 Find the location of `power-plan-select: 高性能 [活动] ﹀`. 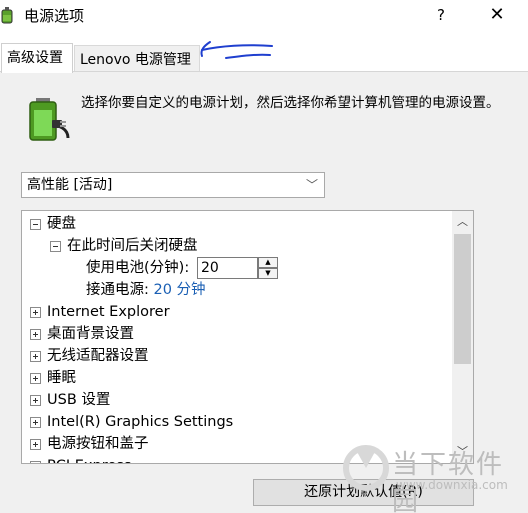

power-plan-select: 高性能 [活动] ﹀ is located at coordinates (173, 185).